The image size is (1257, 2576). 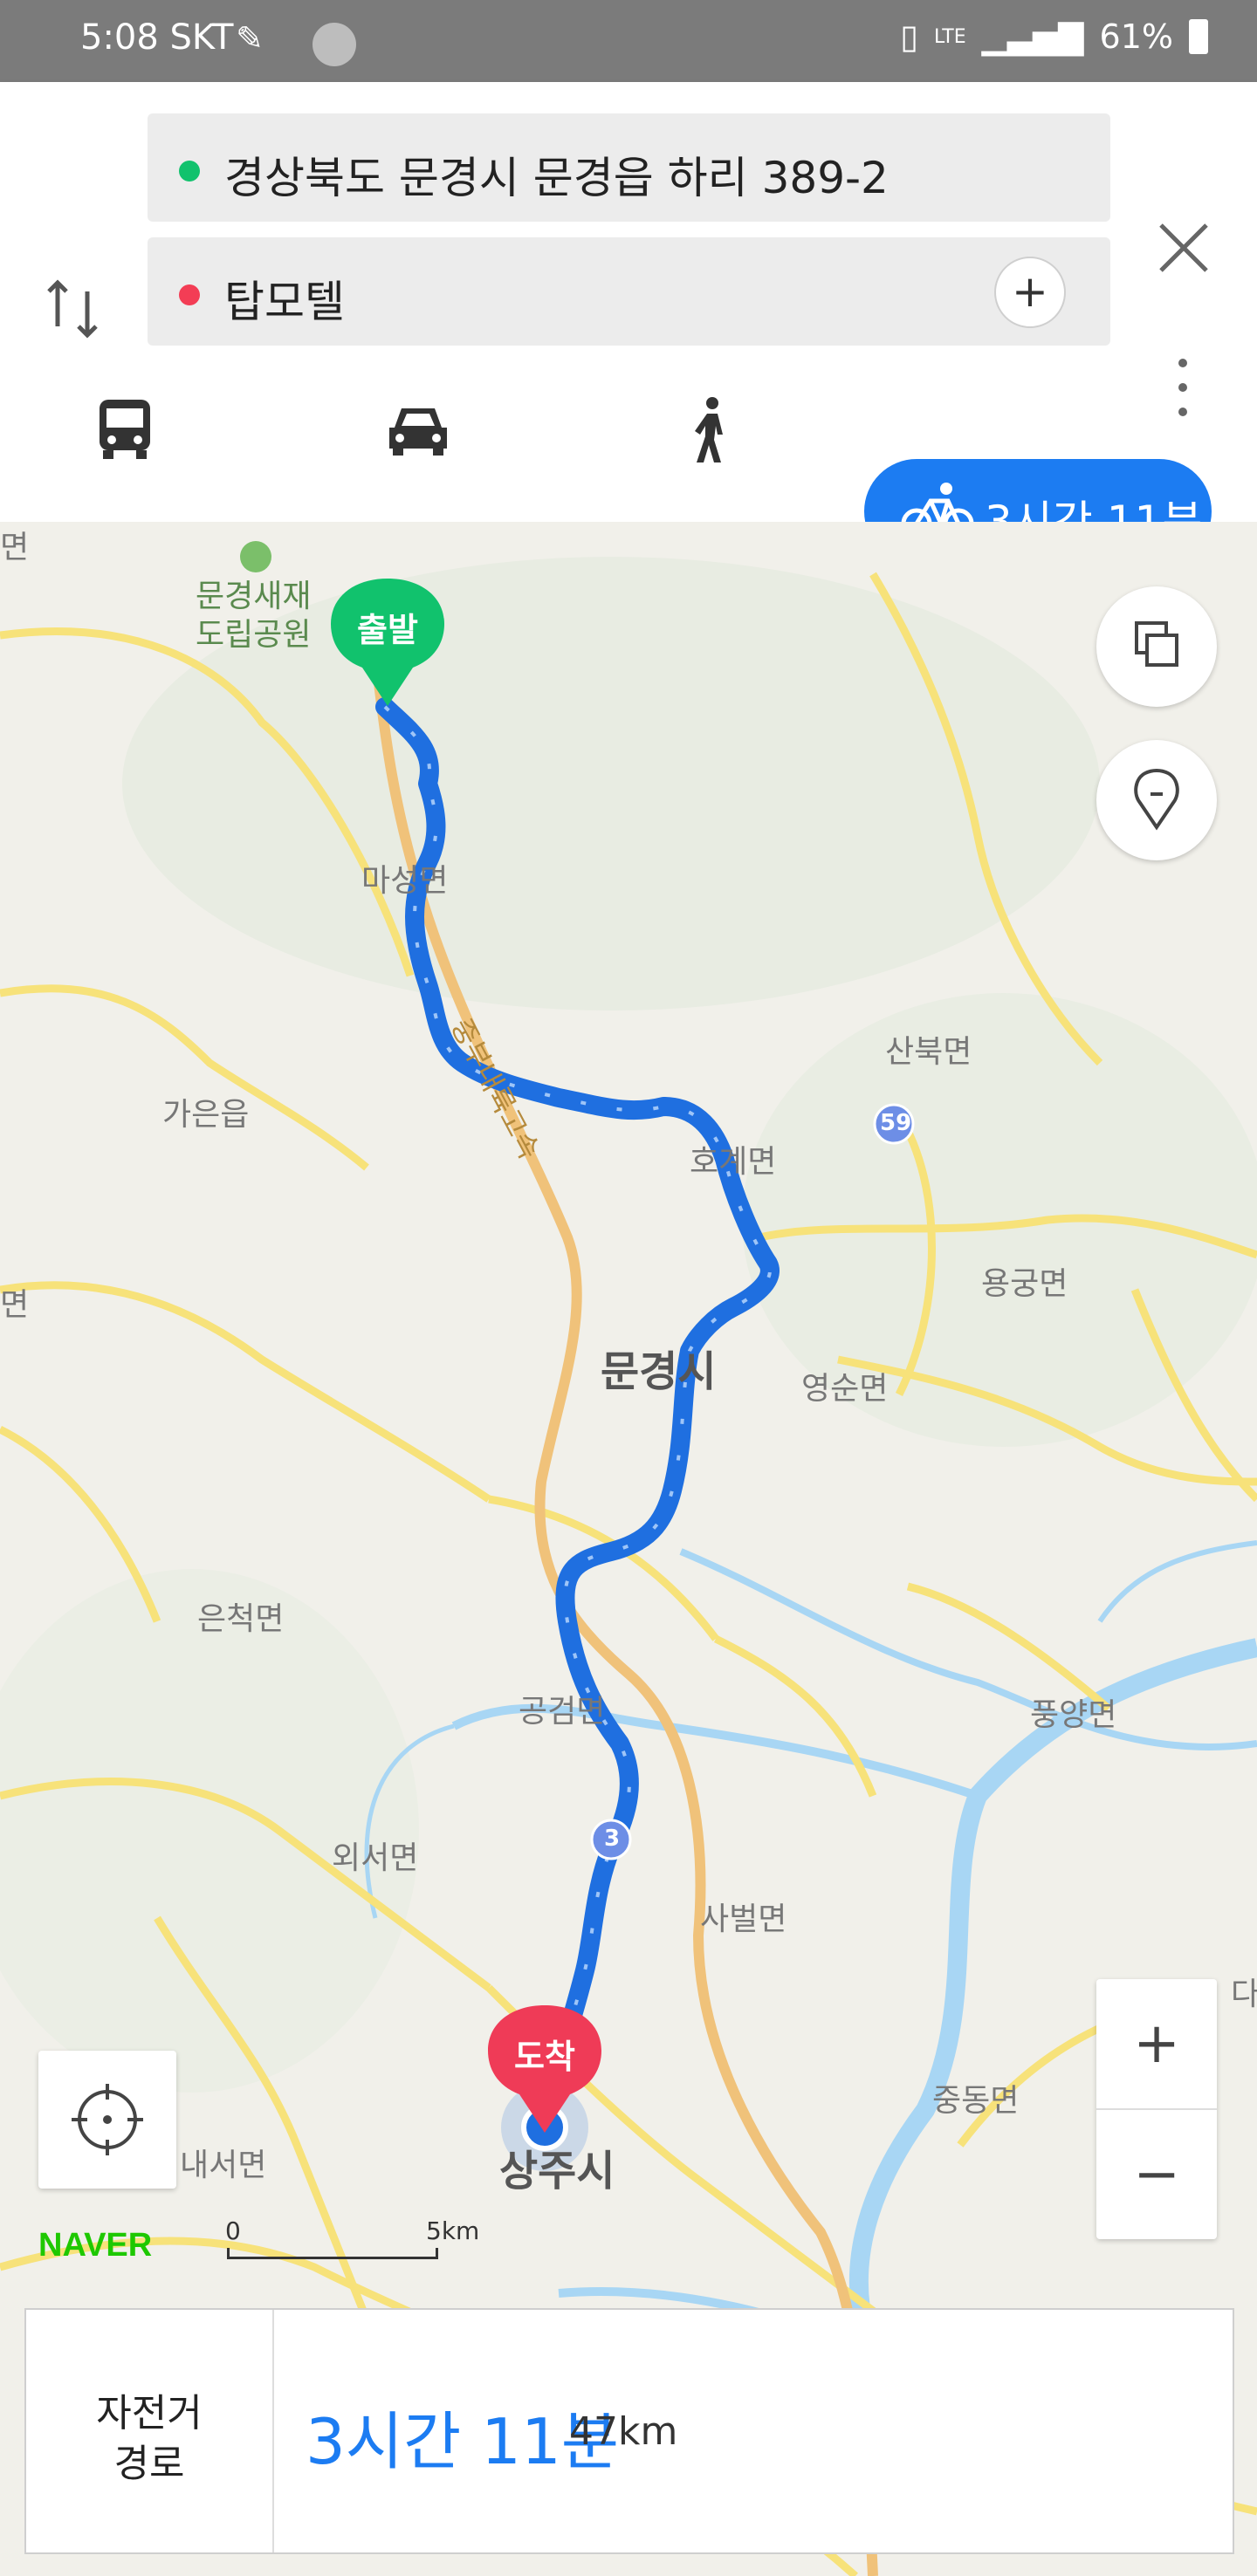 I want to click on park-icon, so click(x=255, y=556).